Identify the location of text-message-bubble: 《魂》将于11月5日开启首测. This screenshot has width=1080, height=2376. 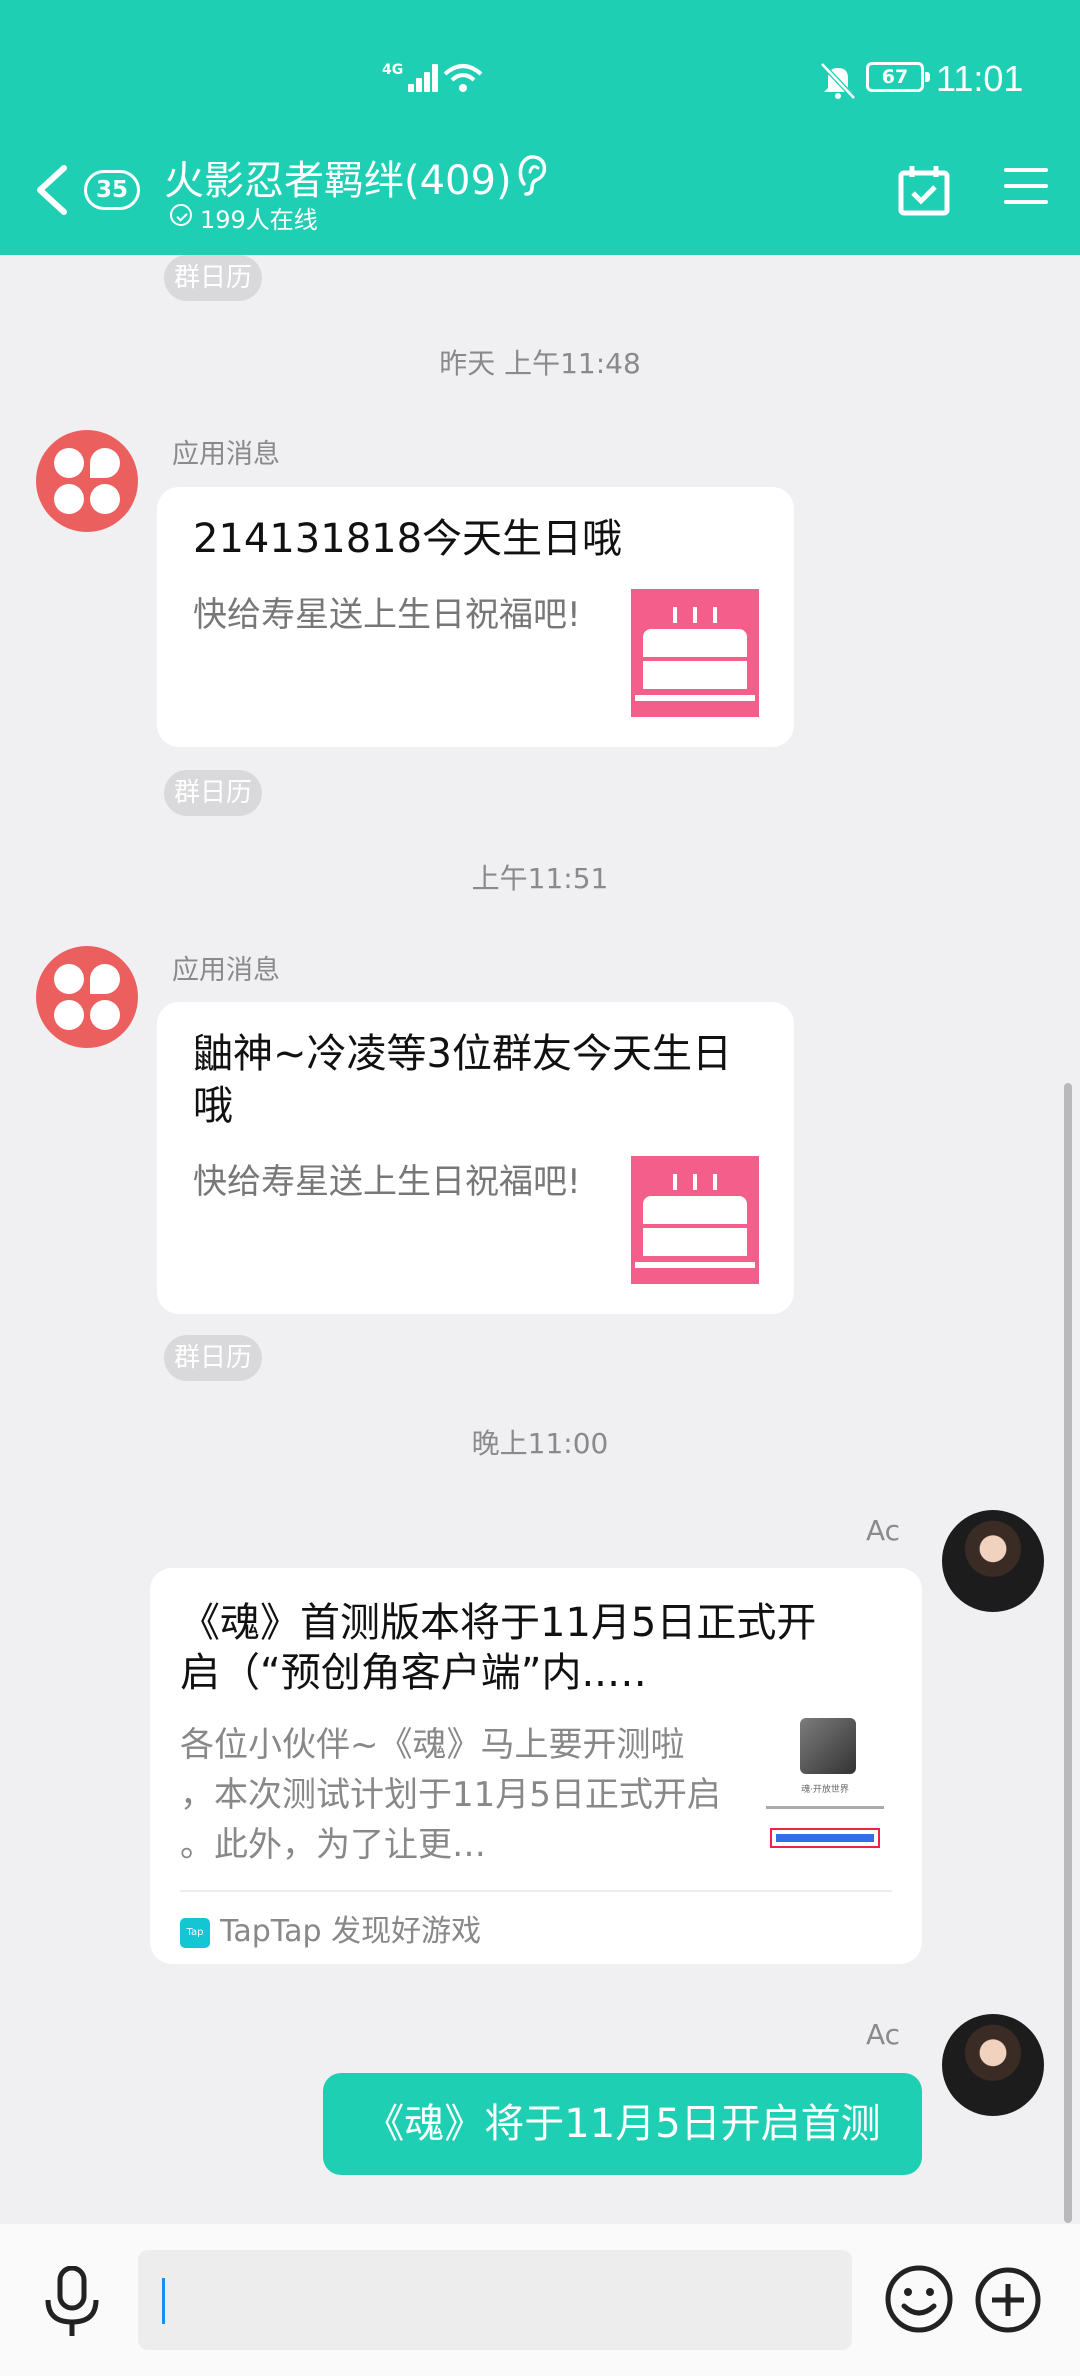
(622, 2124).